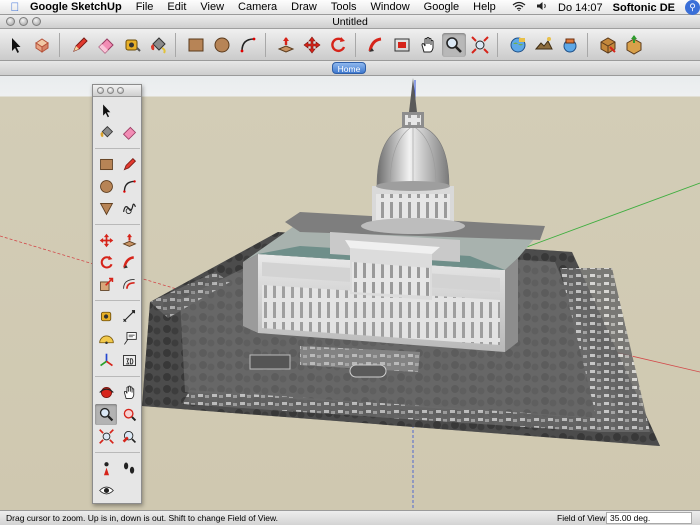 The height and width of the screenshot is (525, 700). I want to click on palette-text-button, so click(129, 338).